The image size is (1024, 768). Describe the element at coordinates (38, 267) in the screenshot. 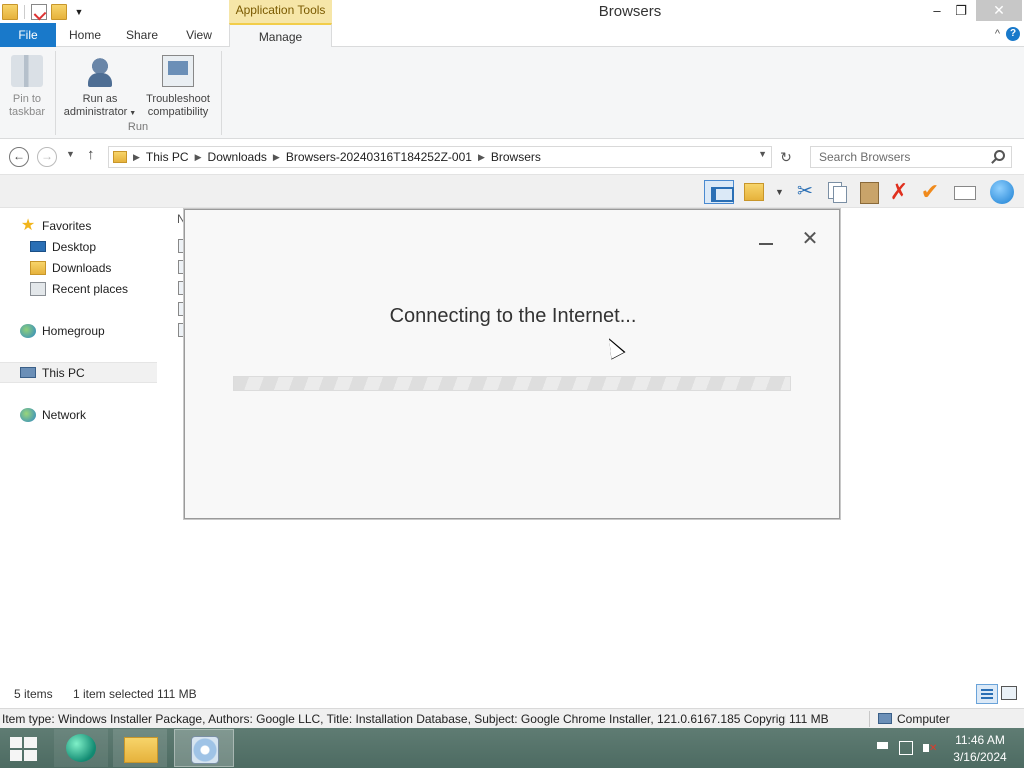

I see `downloads-folder-icon` at that location.